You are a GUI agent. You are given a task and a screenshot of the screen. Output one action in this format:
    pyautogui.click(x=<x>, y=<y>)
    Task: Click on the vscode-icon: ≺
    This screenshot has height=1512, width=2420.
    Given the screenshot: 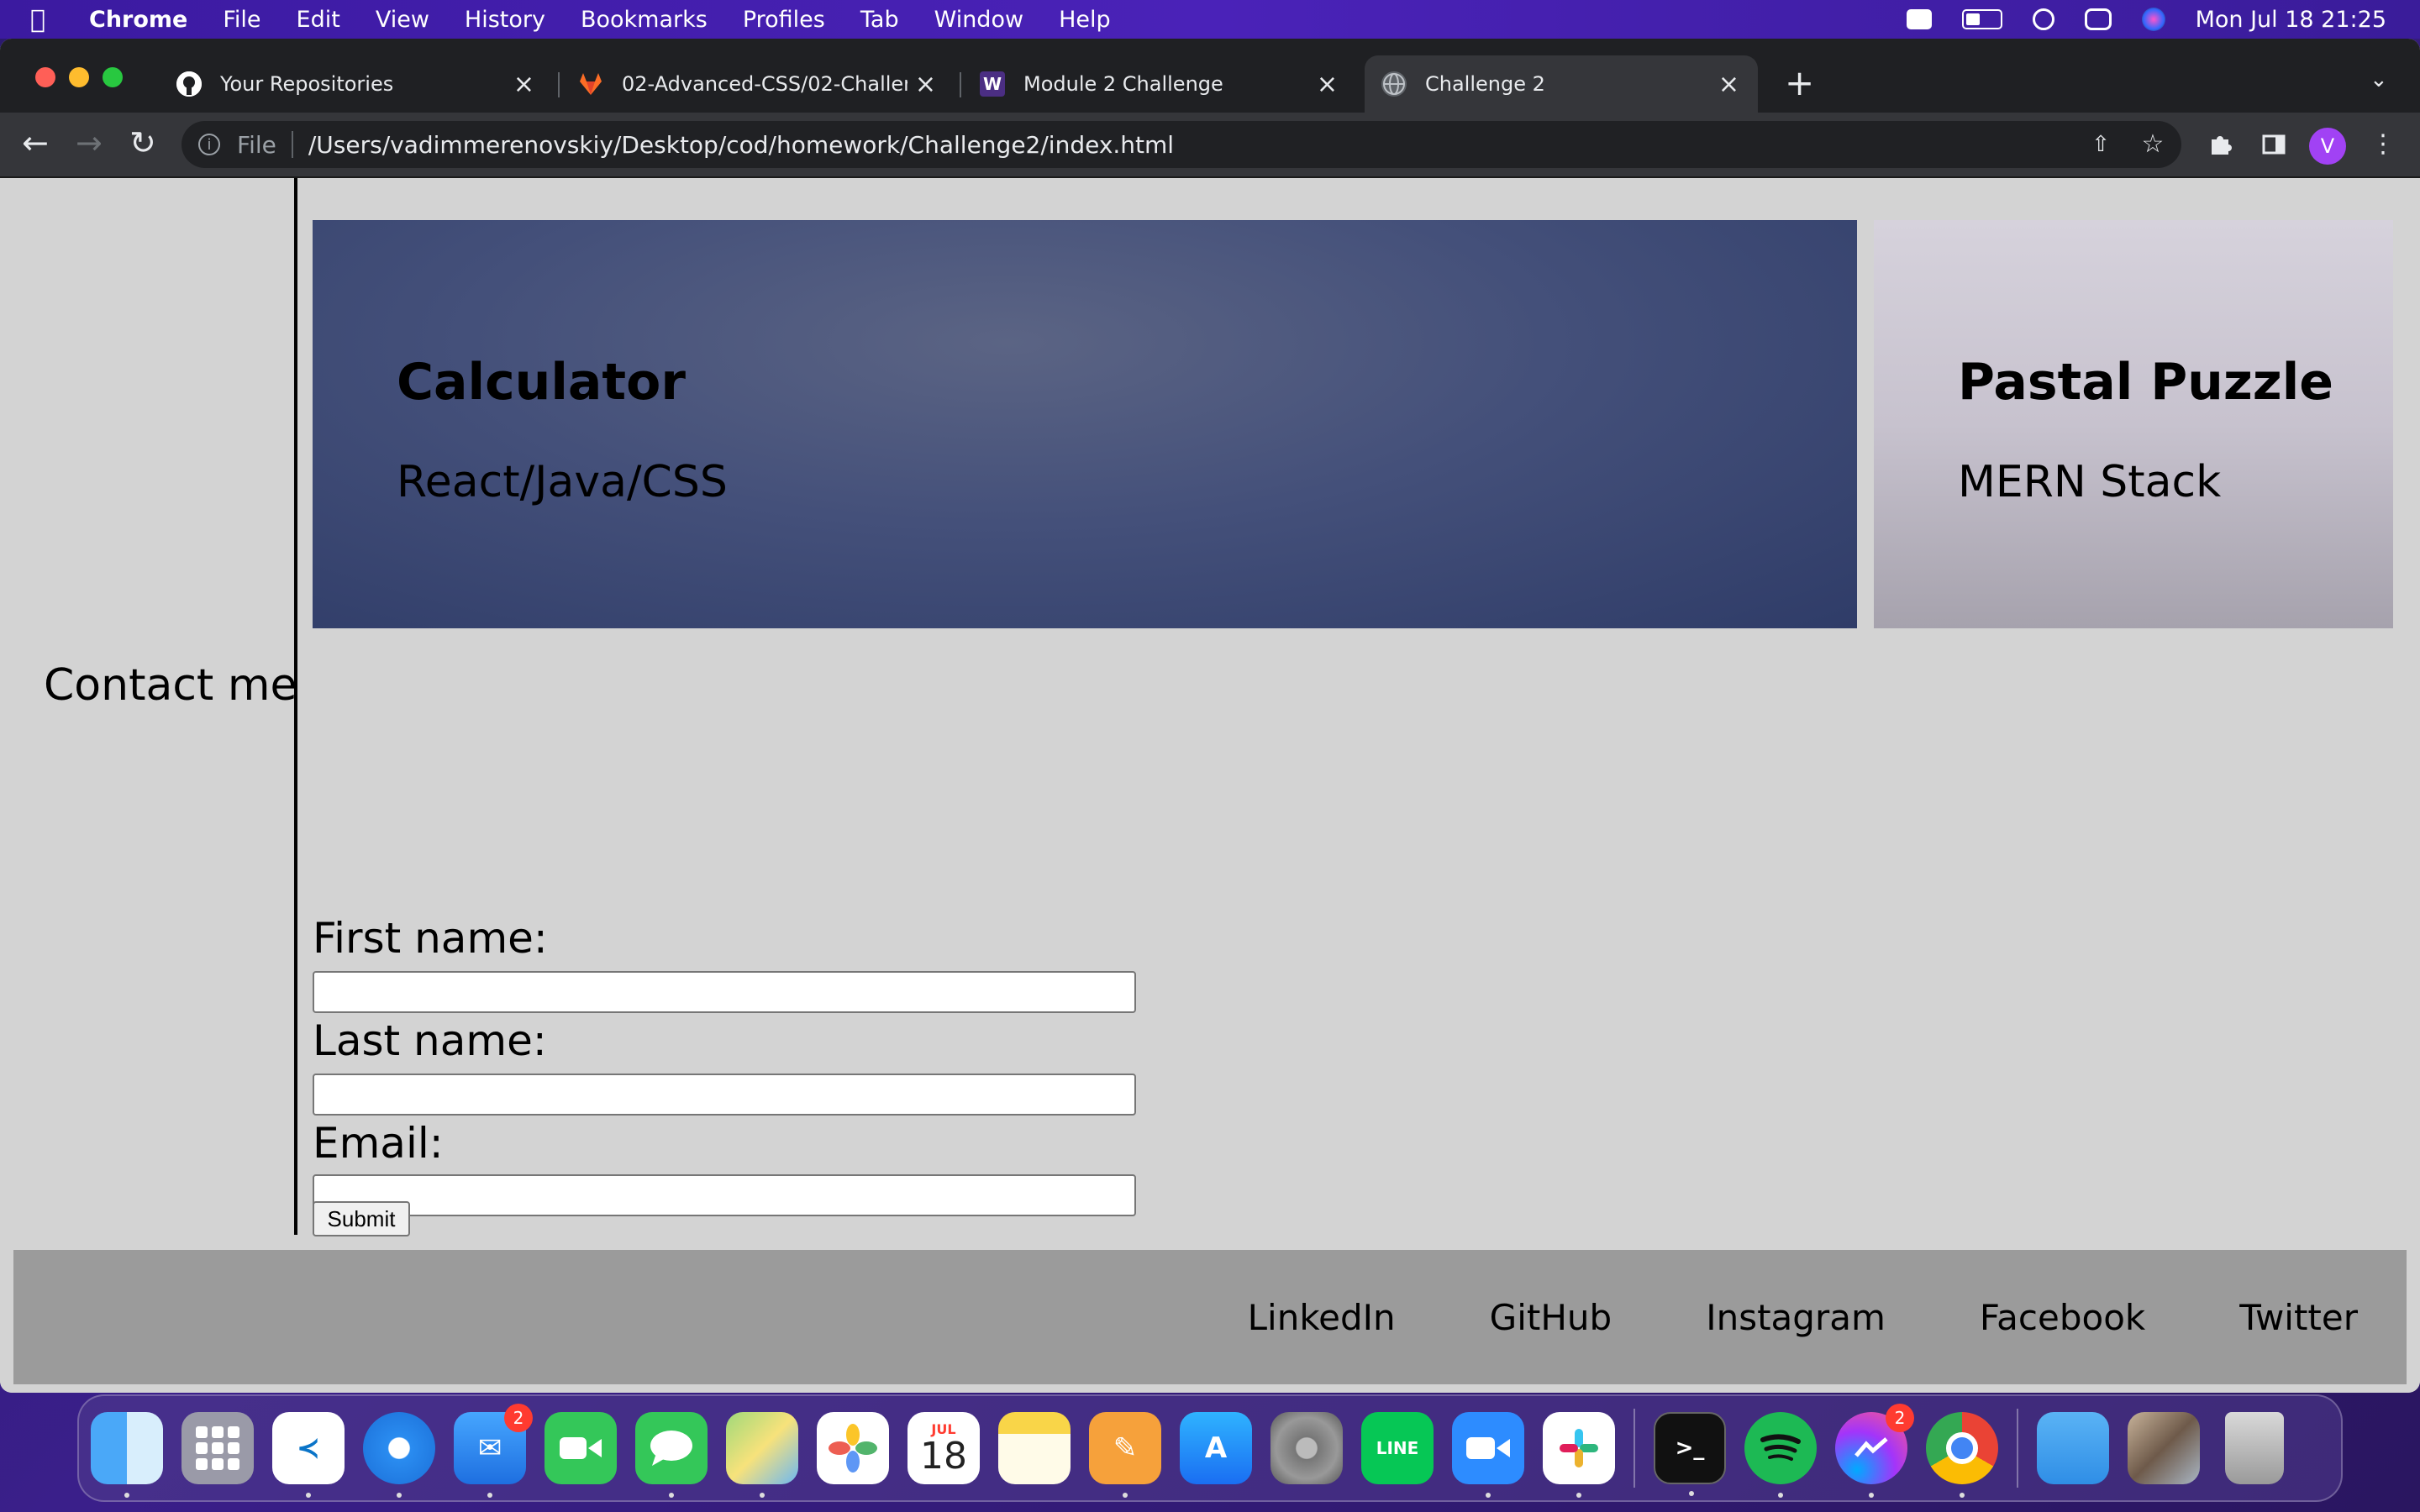 What is the action you would take?
    pyautogui.click(x=308, y=1455)
    